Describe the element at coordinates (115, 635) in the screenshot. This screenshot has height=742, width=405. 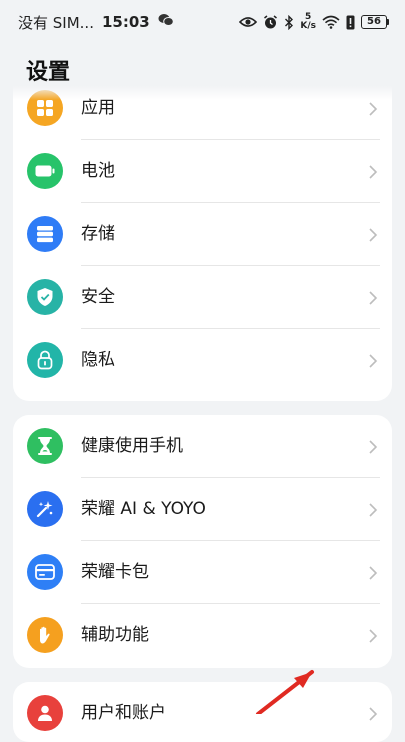
I see `settings-item-label: 辅助功能` at that location.